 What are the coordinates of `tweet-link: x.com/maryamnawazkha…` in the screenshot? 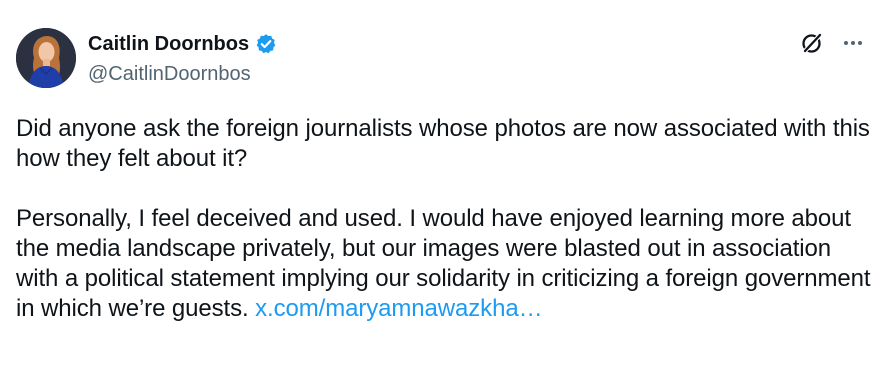 It's located at (398, 308).